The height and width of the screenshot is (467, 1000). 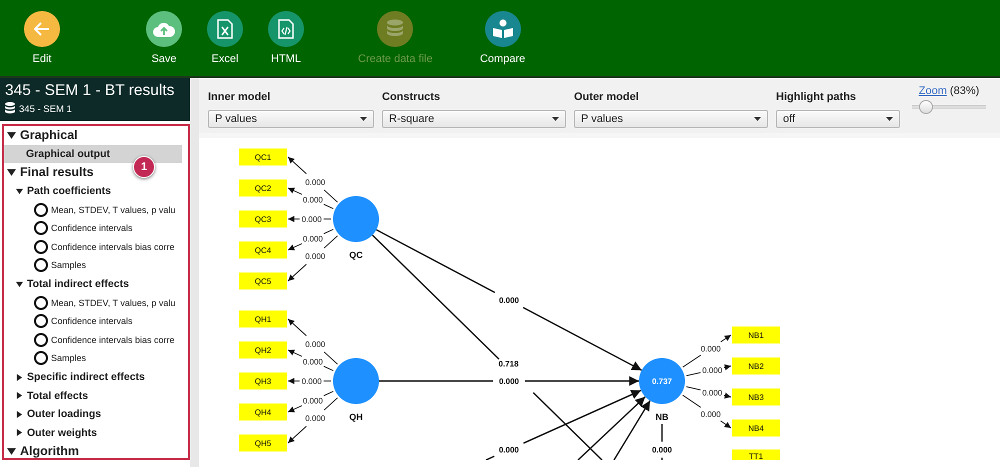 What do you see at coordinates (263, 281) in the screenshot?
I see `indicator-node: QC5` at bounding box center [263, 281].